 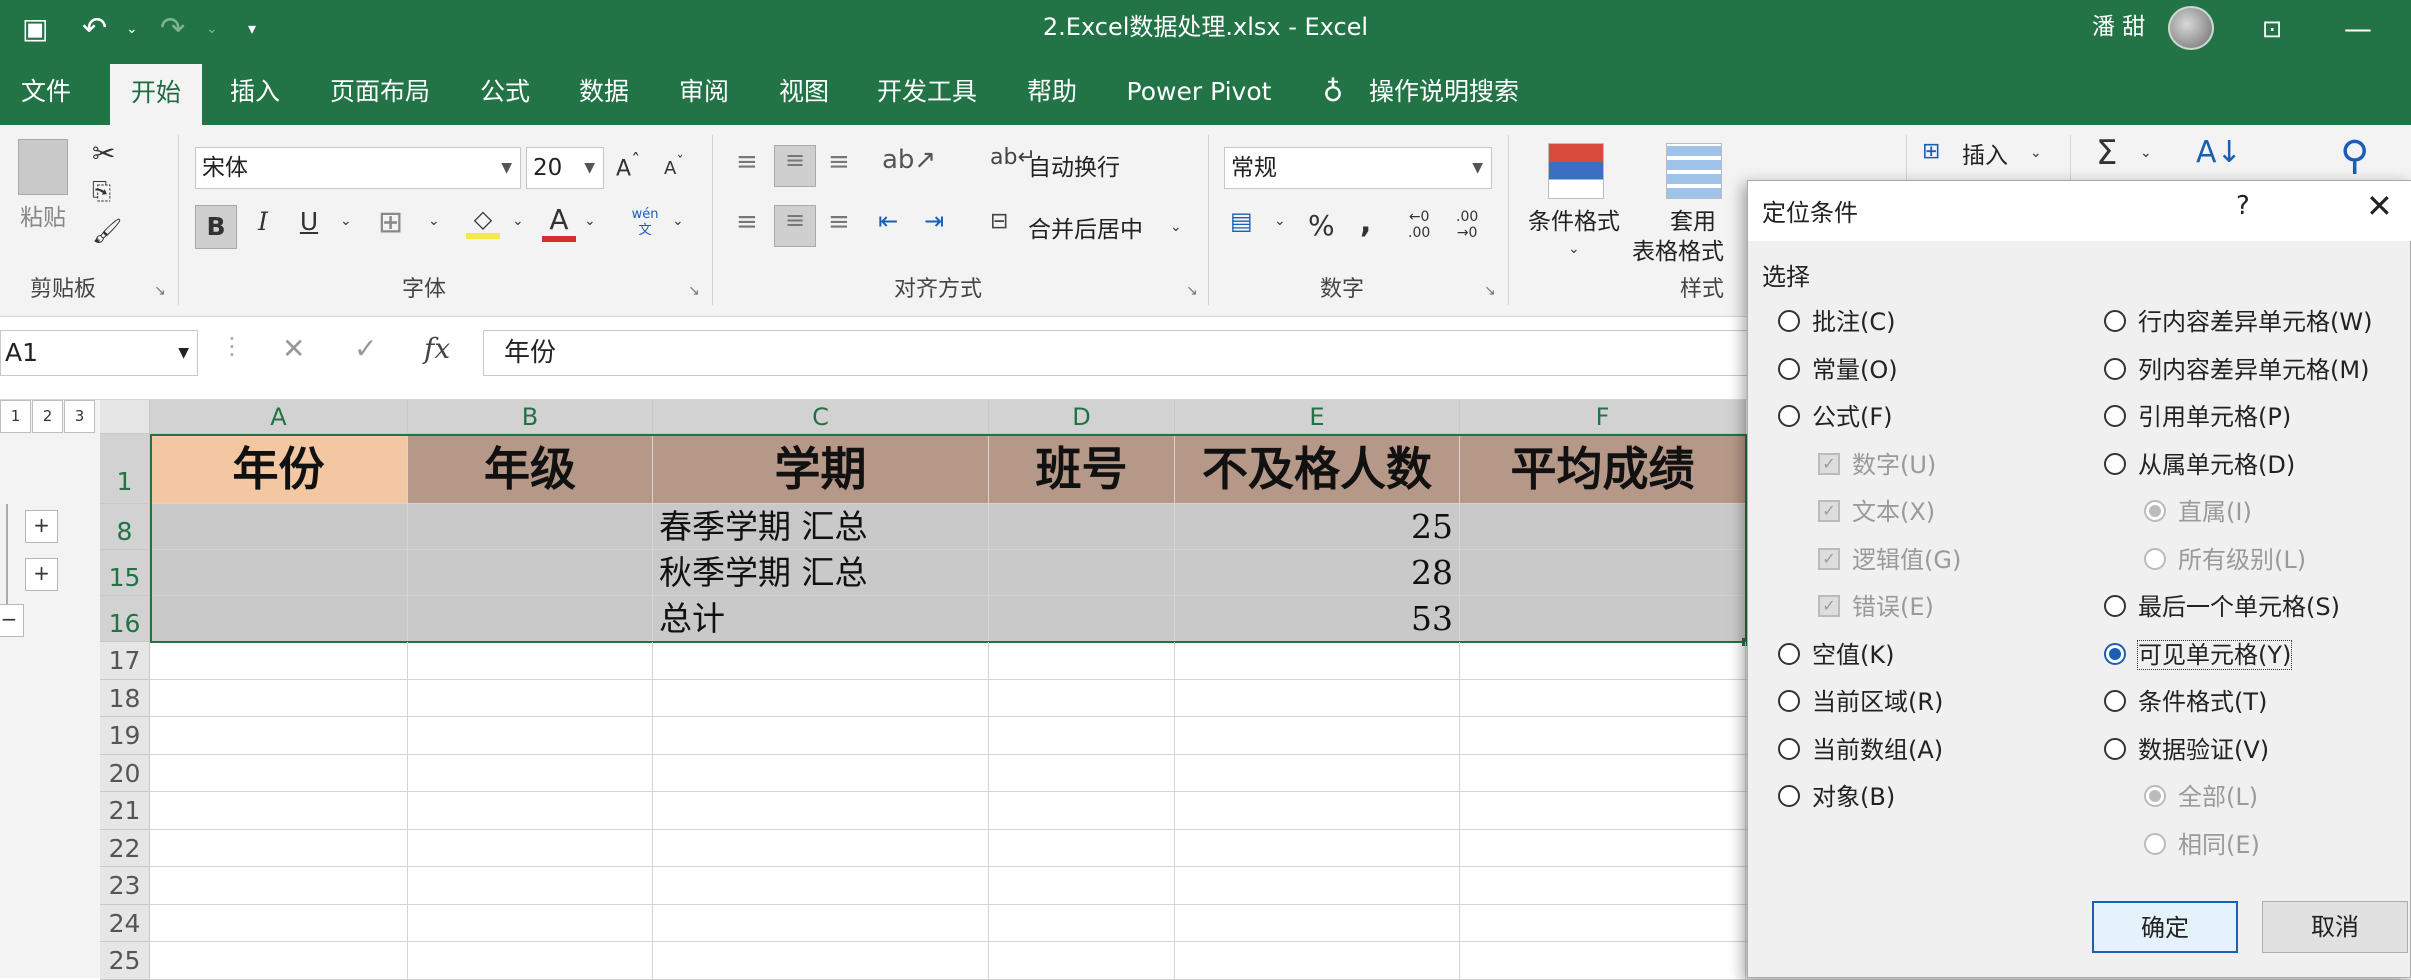 I want to click on table-header-cell: 学期, so click(x=821, y=469).